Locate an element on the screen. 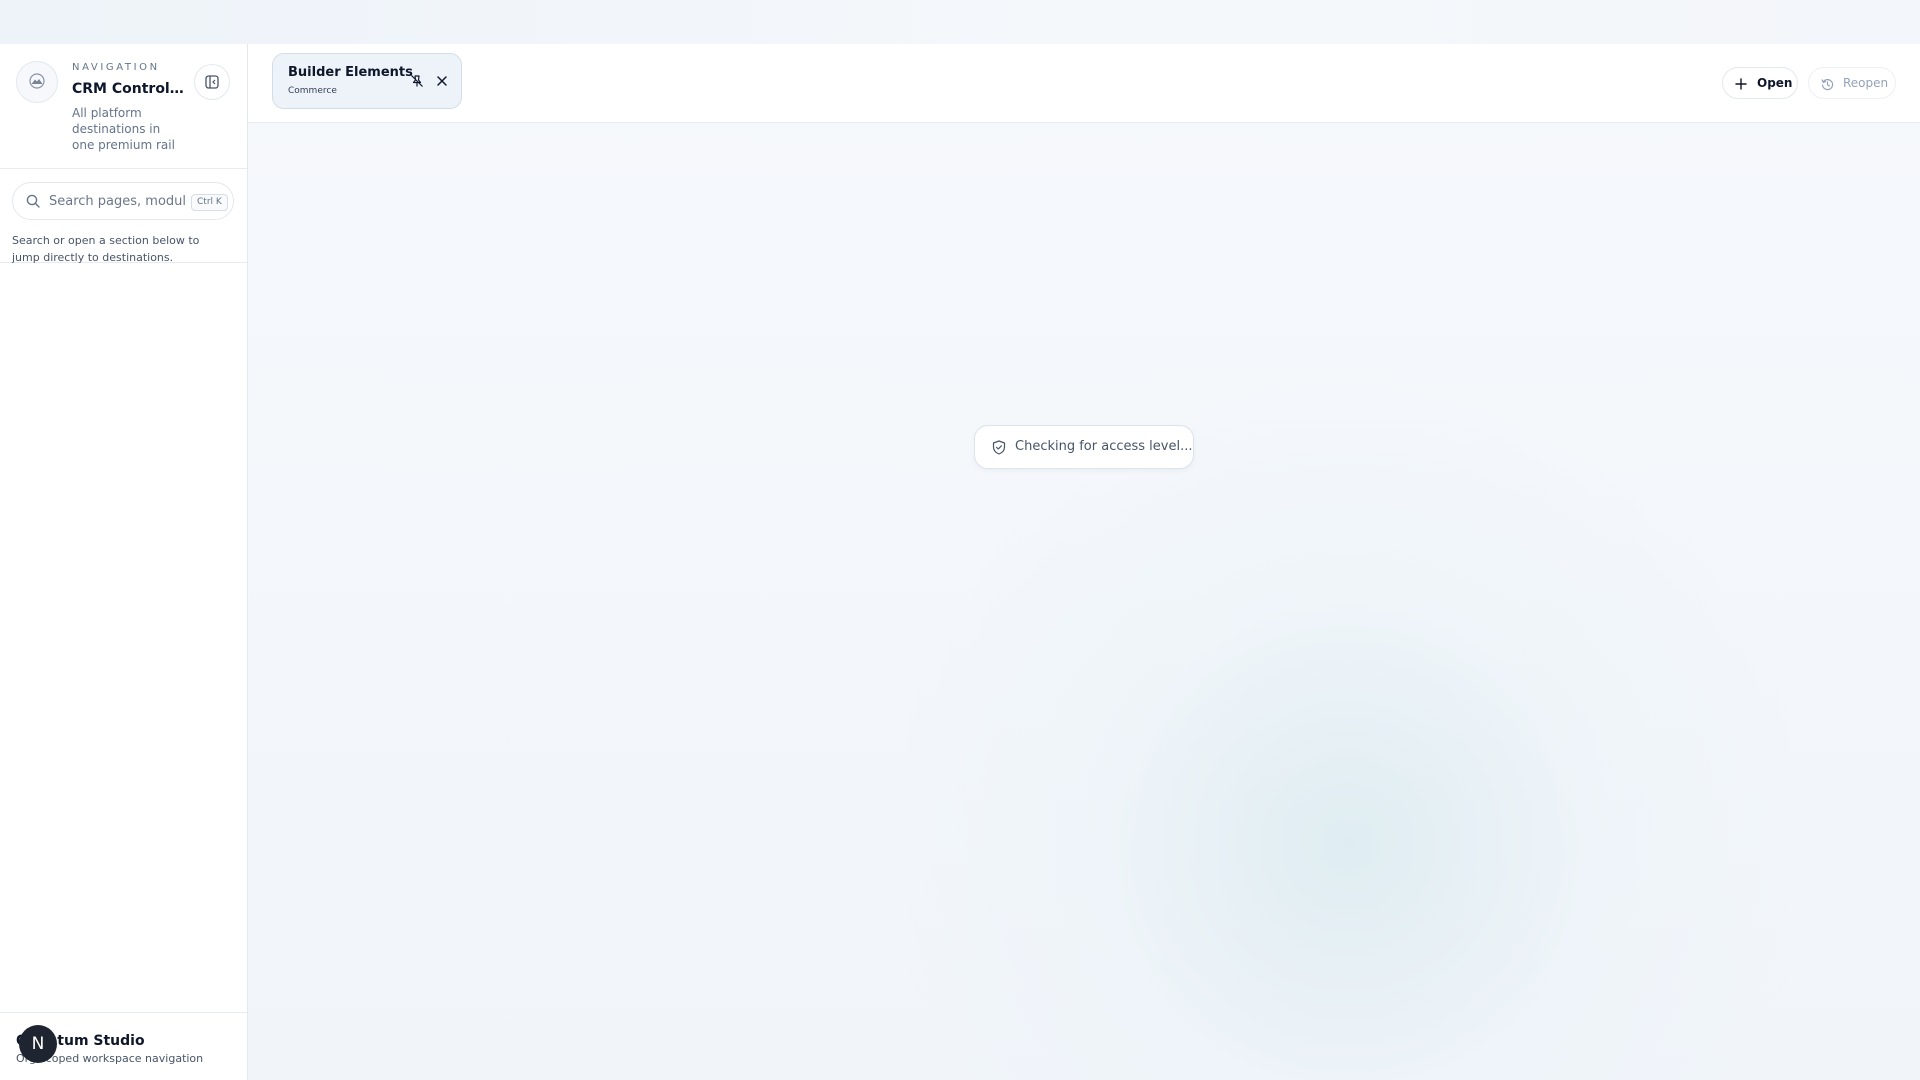 This screenshot has height=1080, width=1920. tab-builder-elements: Builder Elements Commerce is located at coordinates (367, 81).